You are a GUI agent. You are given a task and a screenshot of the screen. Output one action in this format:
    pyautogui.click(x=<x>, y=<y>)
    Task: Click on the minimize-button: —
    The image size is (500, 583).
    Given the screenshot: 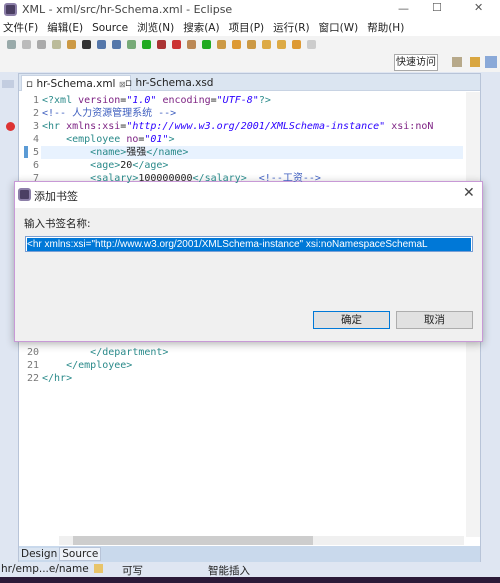 What is the action you would take?
    pyautogui.click(x=403, y=8)
    